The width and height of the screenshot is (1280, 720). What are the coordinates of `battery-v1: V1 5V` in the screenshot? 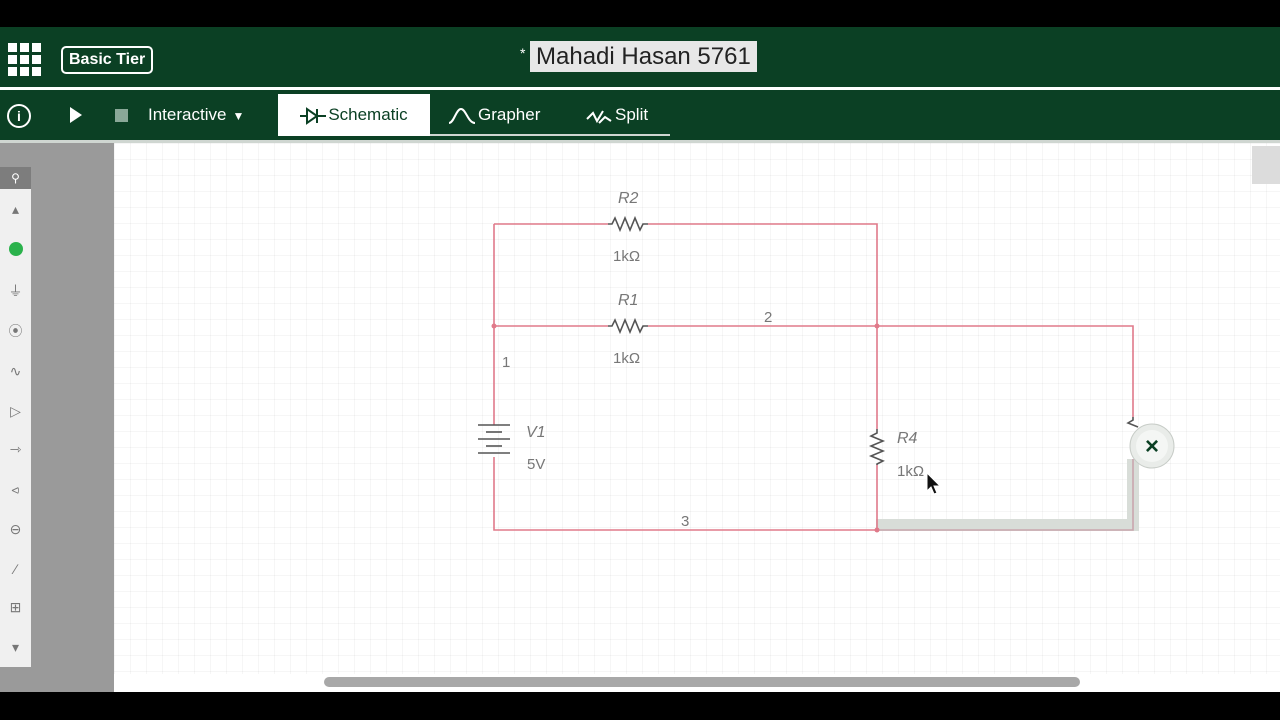 It's located at (512, 448).